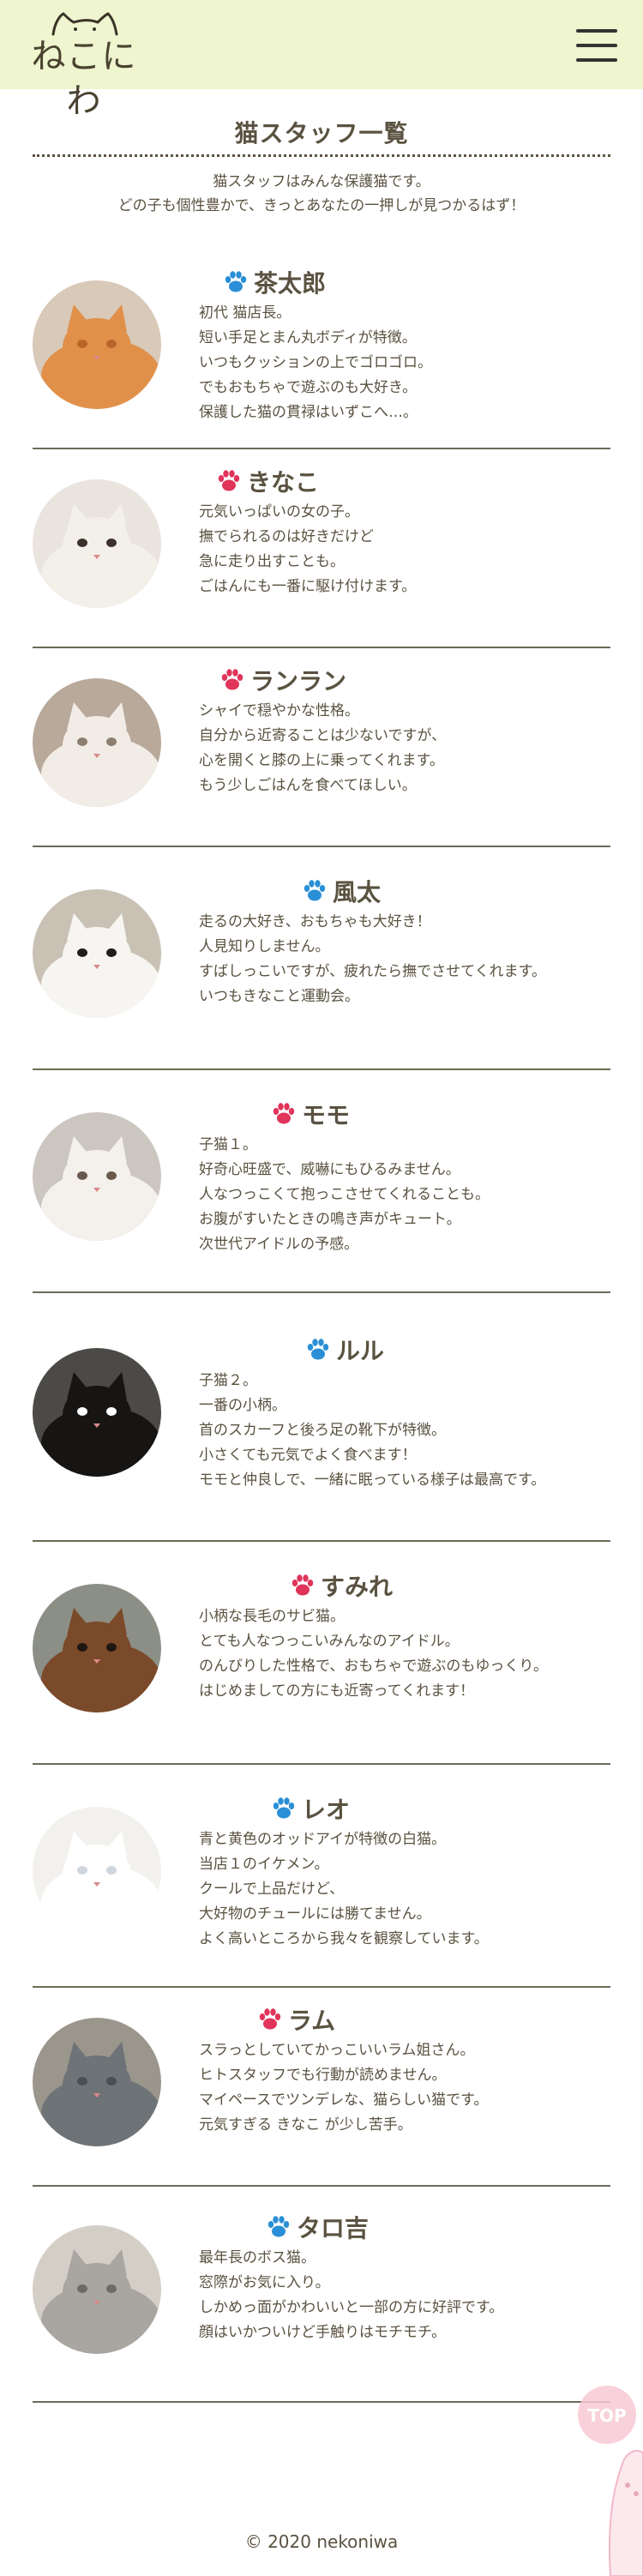  What do you see at coordinates (296, 2020) in the screenshot?
I see `cat-name: ラム` at bounding box center [296, 2020].